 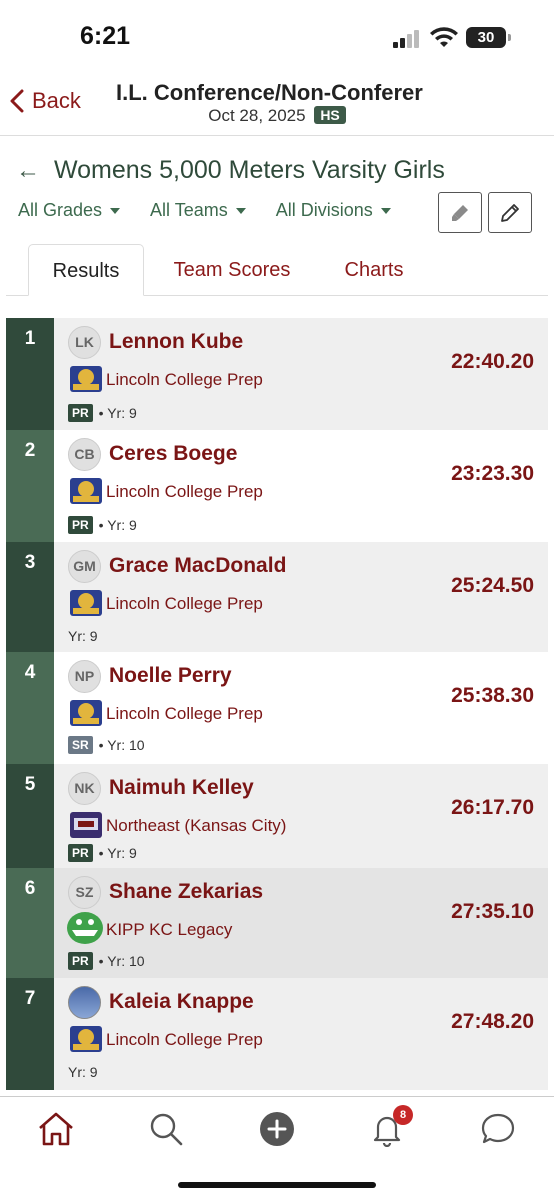 What do you see at coordinates (197, 566) in the screenshot?
I see `athlete-name: Grace MacDonald` at bounding box center [197, 566].